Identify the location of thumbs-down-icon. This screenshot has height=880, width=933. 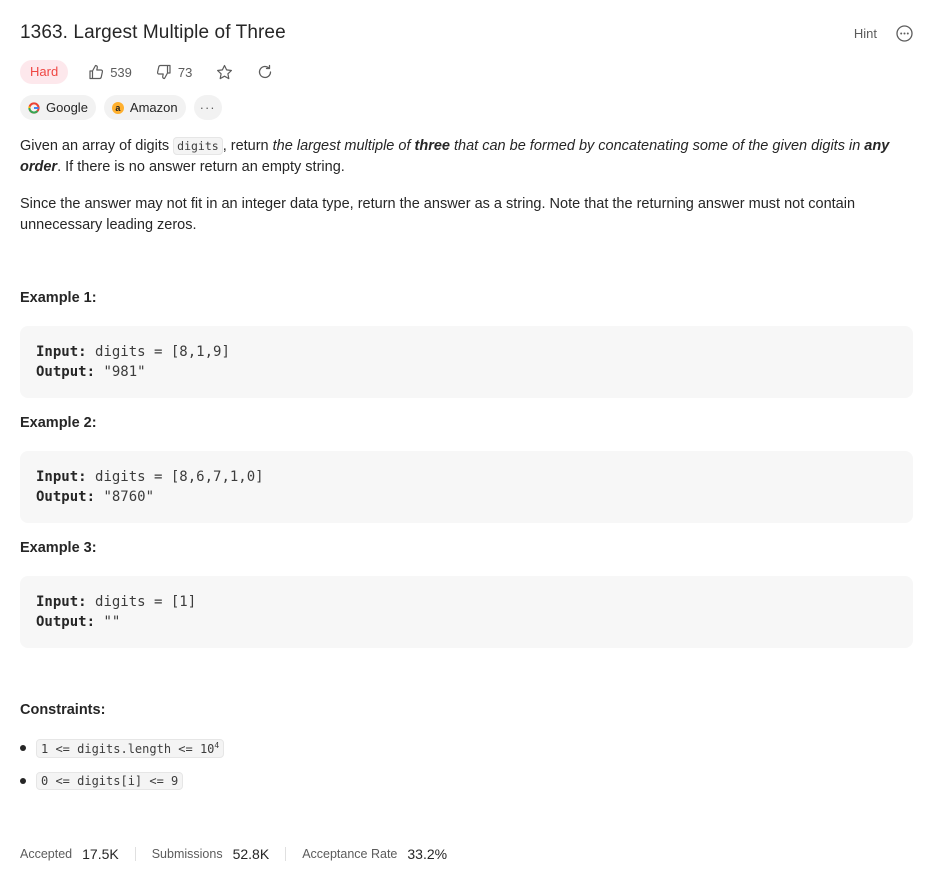
(164, 72).